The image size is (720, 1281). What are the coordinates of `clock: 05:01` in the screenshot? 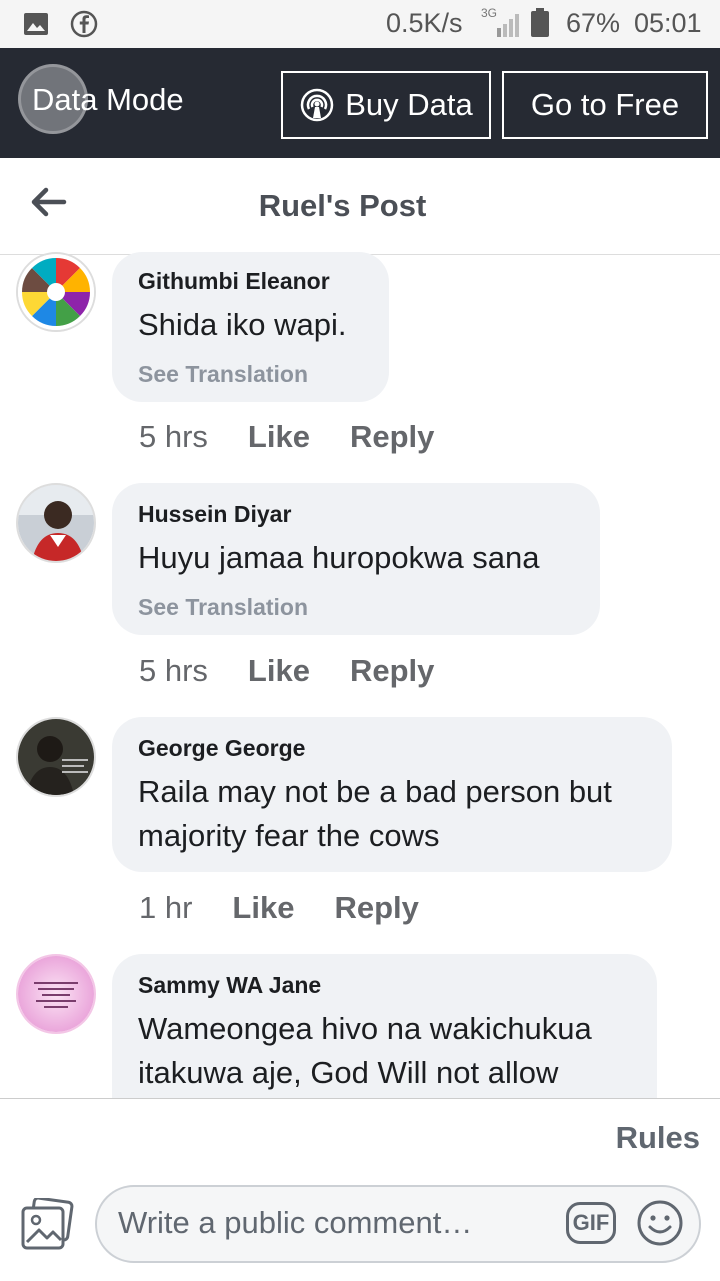 It's located at (668, 23).